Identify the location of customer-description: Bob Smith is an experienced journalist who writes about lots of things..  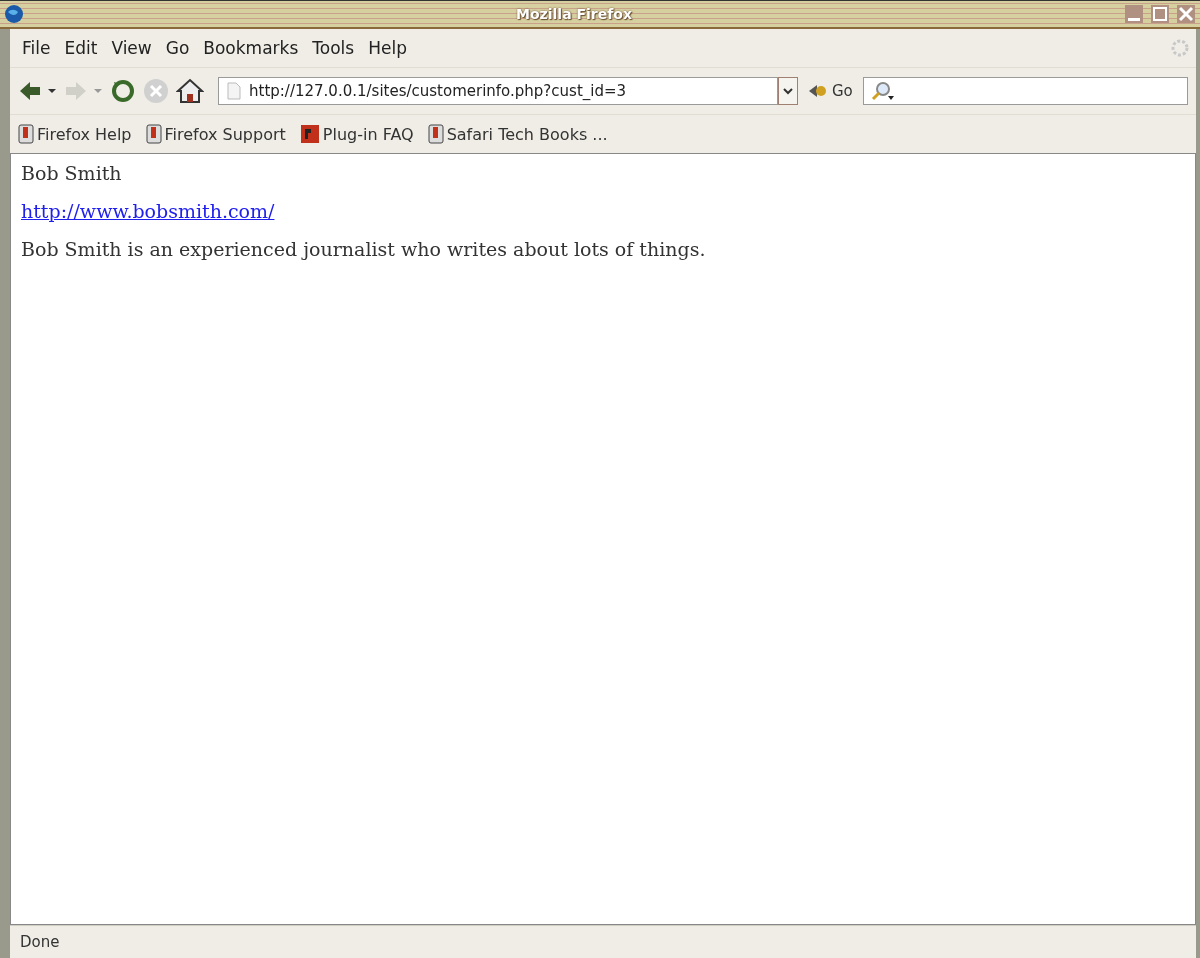
(364, 249).